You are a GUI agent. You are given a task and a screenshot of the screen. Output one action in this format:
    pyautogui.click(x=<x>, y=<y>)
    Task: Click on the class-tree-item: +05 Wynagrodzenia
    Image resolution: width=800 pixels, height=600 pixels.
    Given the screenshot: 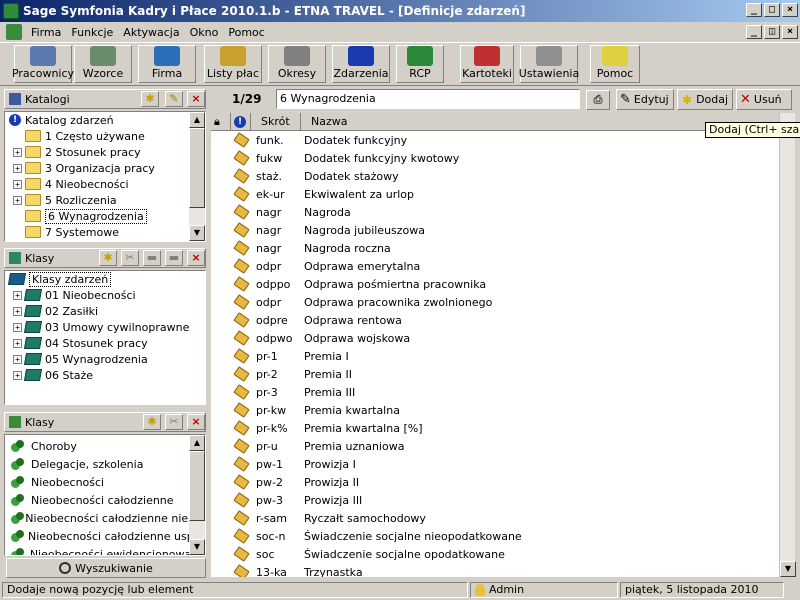 What is the action you would take?
    pyautogui.click(x=105, y=359)
    